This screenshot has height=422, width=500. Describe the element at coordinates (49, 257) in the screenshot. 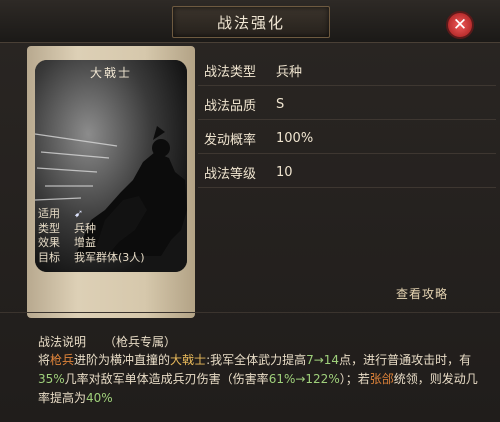

I see `stat-key: 目标` at that location.